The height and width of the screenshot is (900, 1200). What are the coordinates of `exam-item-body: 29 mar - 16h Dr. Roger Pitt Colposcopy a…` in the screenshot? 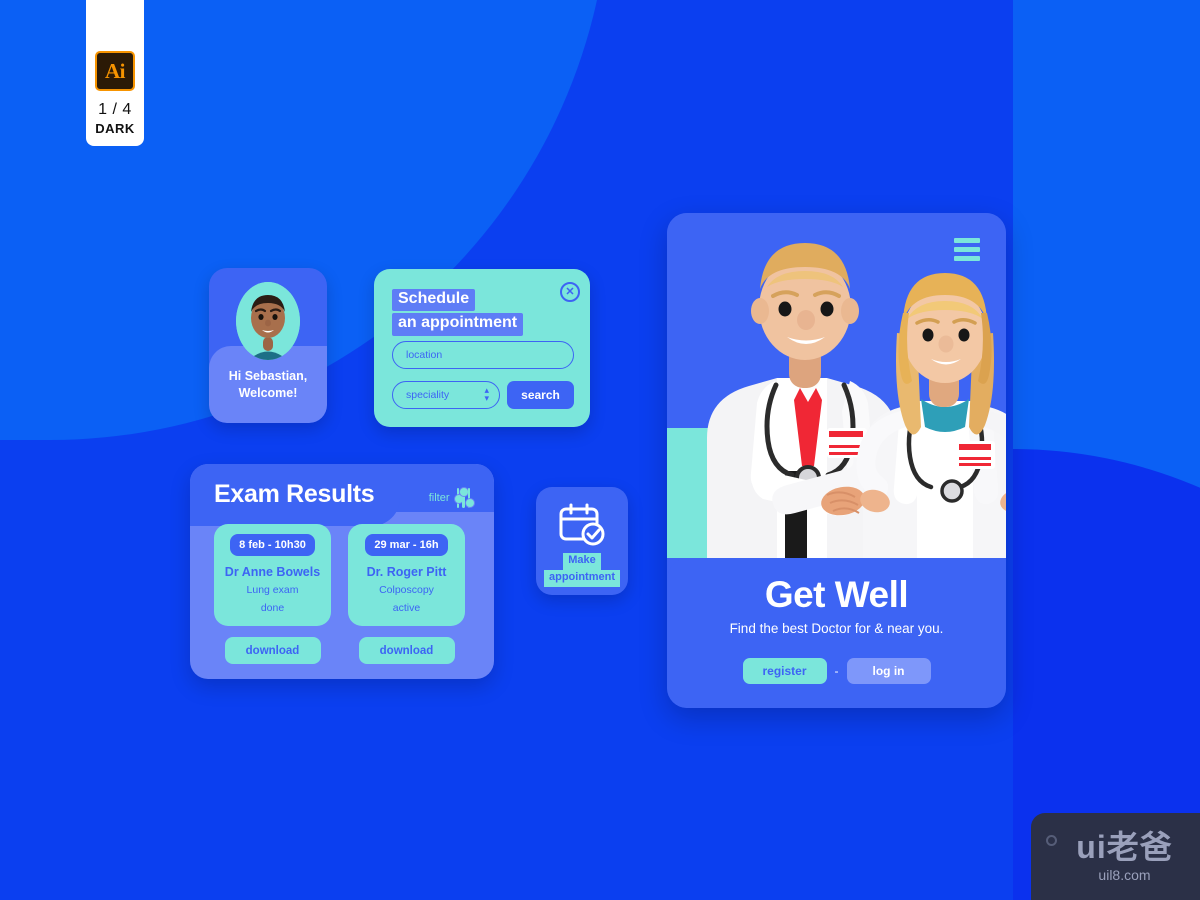 It's located at (406, 575).